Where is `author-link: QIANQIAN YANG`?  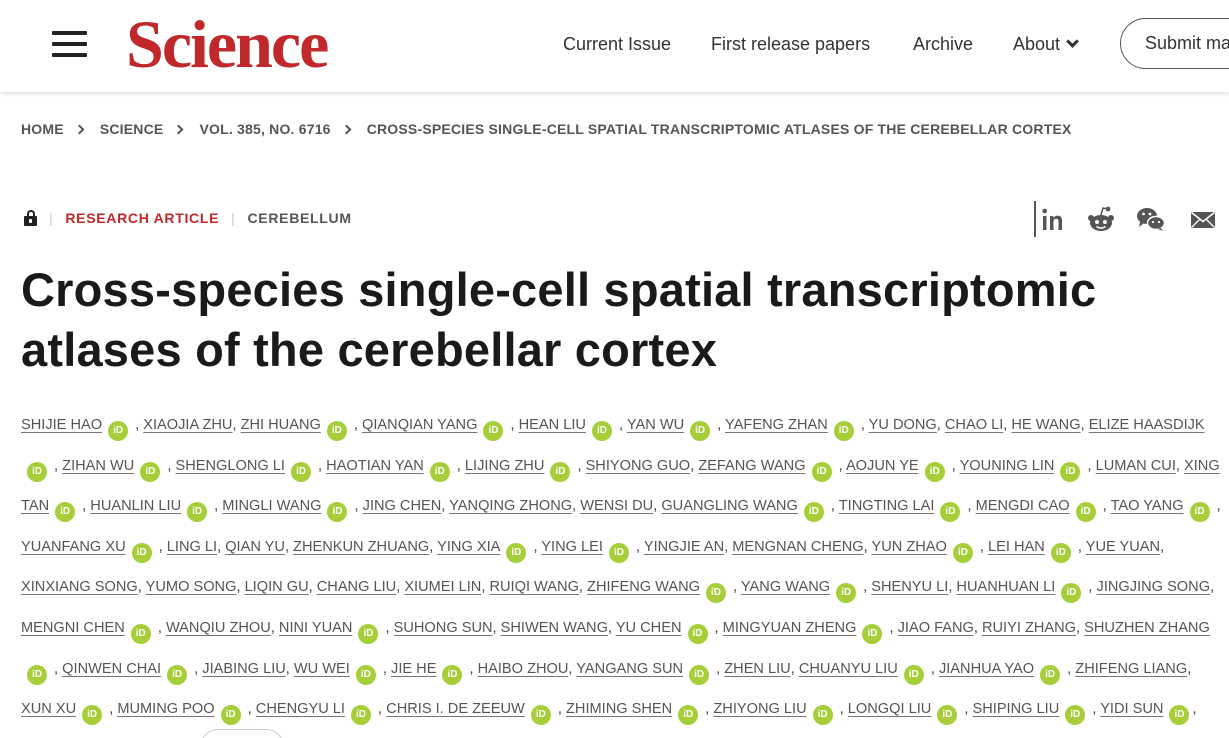
author-link: QIANQIAN YANG is located at coordinates (419, 425).